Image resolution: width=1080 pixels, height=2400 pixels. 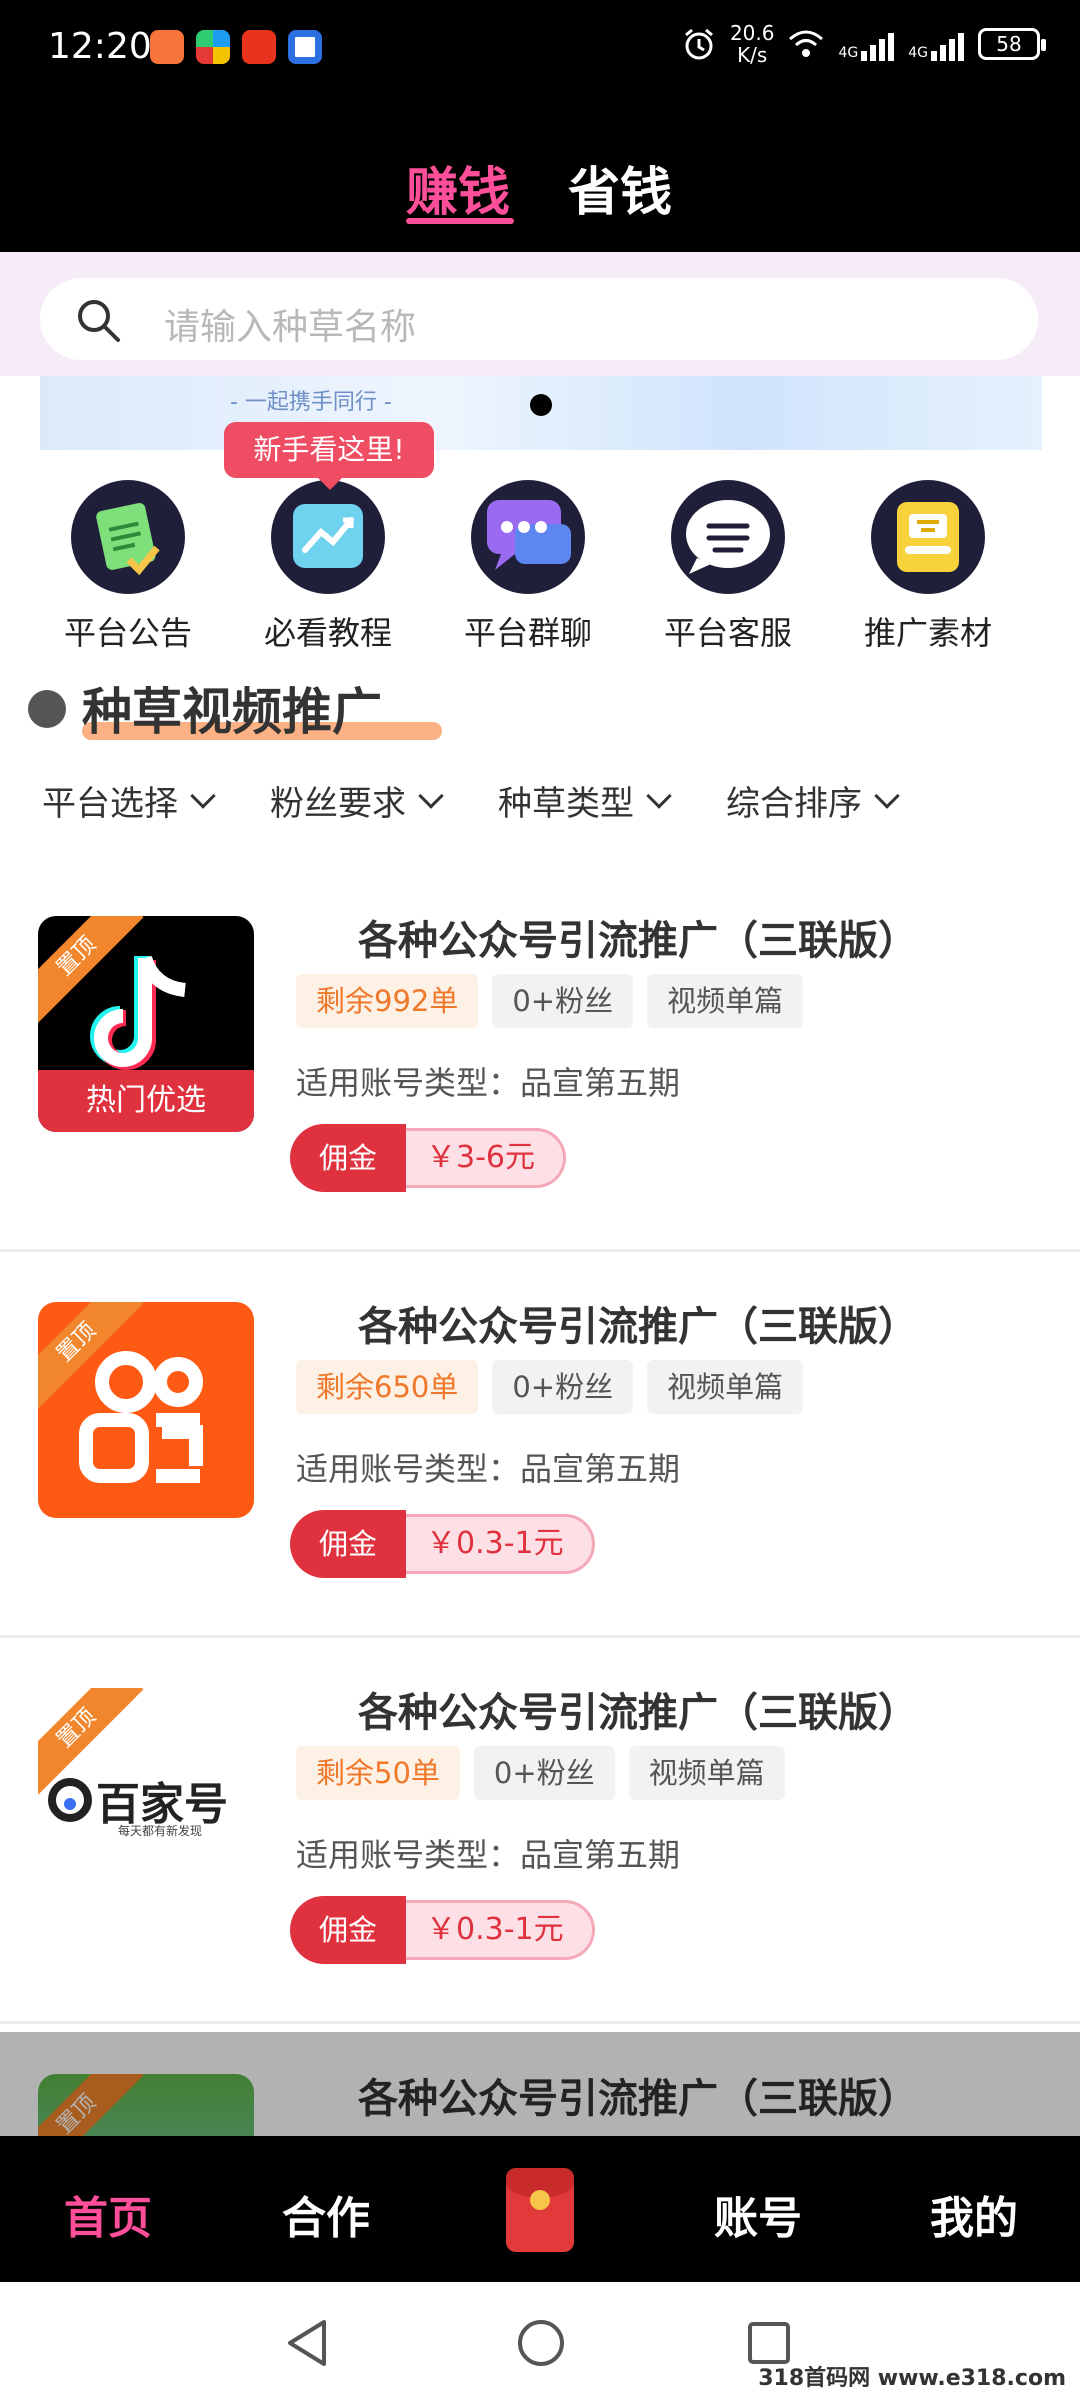 I want to click on quick-link-label: 平台客服, so click(x=727, y=633).